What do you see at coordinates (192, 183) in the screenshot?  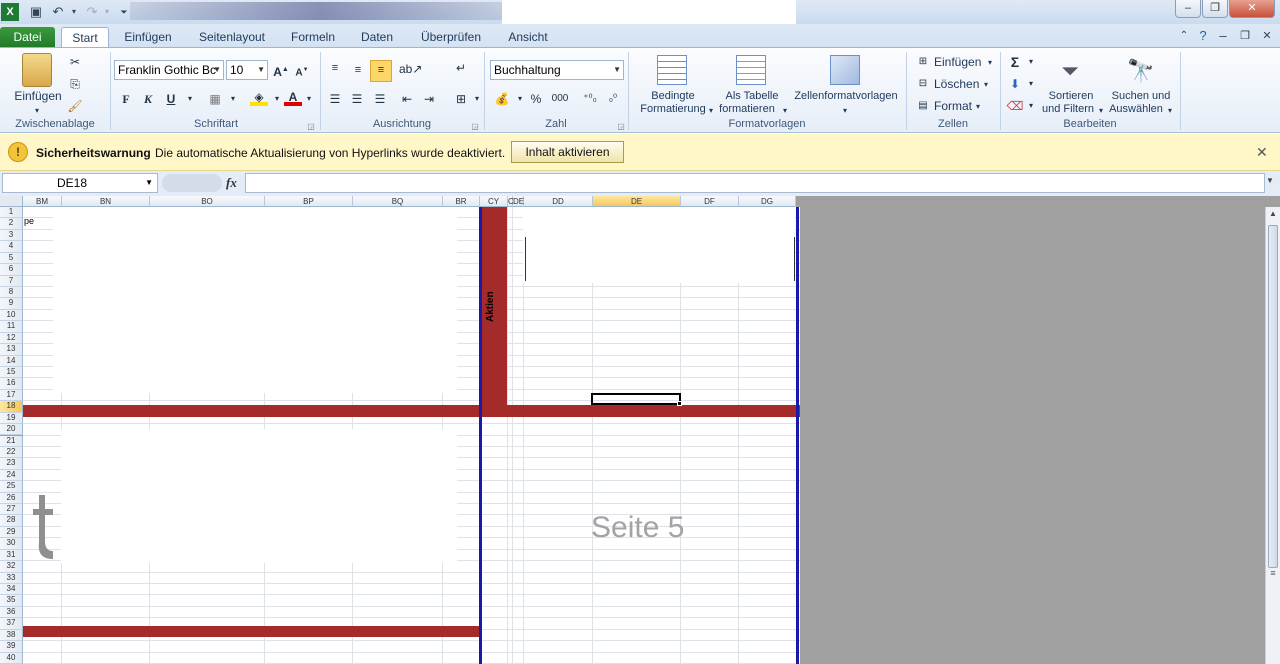 I see `formula-bar-splitter` at bounding box center [192, 183].